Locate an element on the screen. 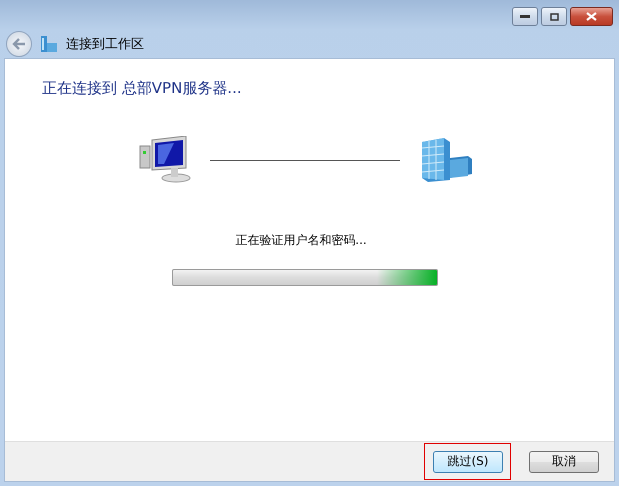 The height and width of the screenshot is (486, 619). maximize-button is located at coordinates (554, 16).